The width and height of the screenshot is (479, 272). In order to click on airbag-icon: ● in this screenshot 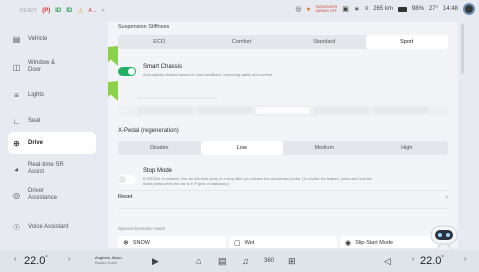, I will do `click(308, 9)`.